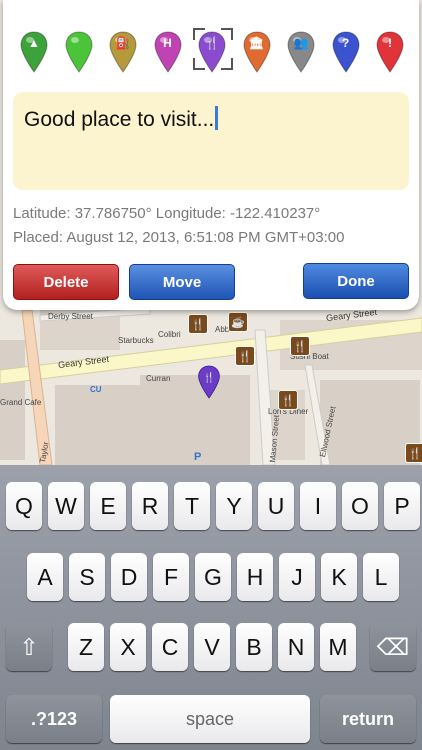 Image resolution: width=422 pixels, height=750 pixels. What do you see at coordinates (390, 43) in the screenshot?
I see `pin-symbol: !` at bounding box center [390, 43].